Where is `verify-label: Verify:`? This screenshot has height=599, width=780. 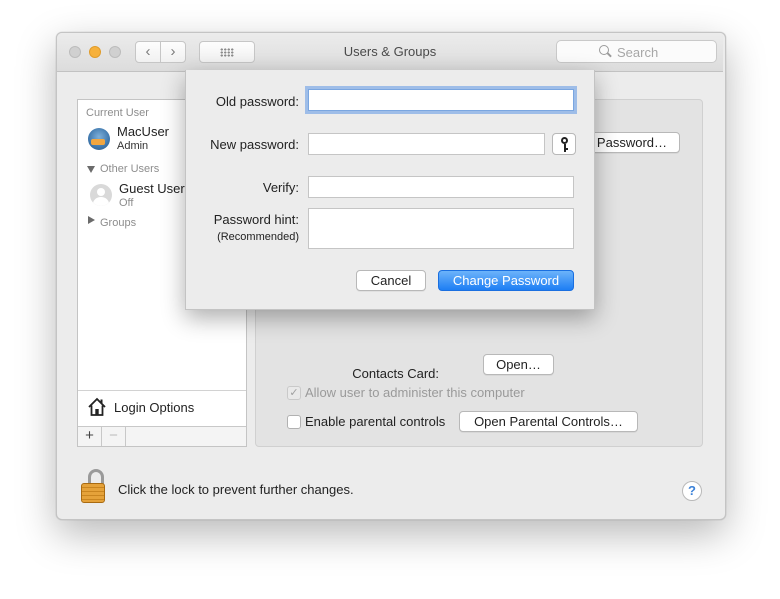
verify-label: Verify: is located at coordinates (280, 187).